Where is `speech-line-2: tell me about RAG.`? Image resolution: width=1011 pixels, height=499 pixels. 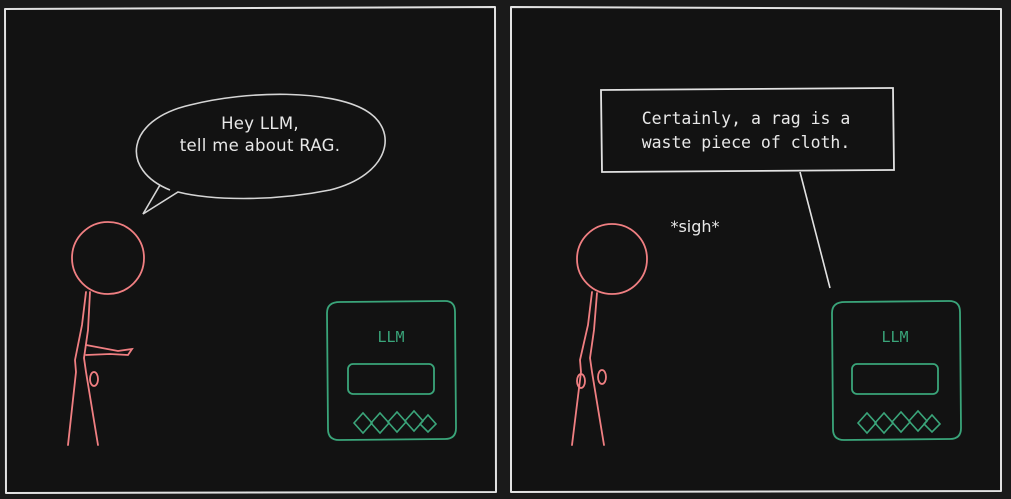
speech-line-2: tell me about RAG. is located at coordinates (260, 145).